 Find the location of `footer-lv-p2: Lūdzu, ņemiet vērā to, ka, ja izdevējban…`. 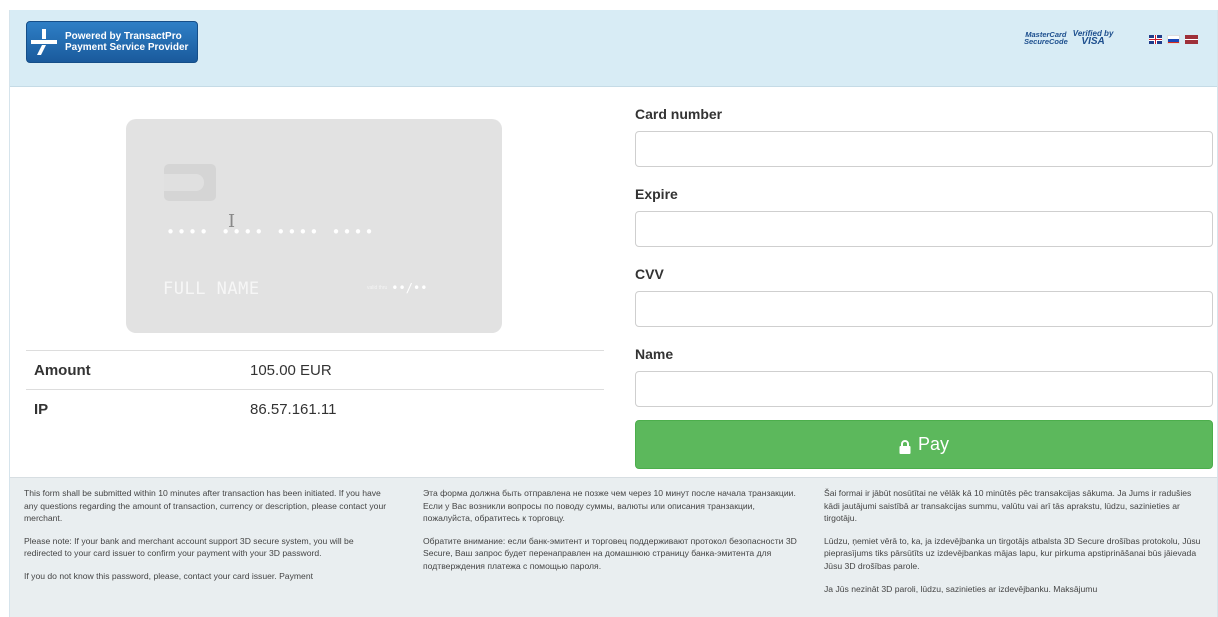

footer-lv-p2: Lūdzu, ņemiet vērā to, ka, ja izdevējban… is located at coordinates (1012, 553).